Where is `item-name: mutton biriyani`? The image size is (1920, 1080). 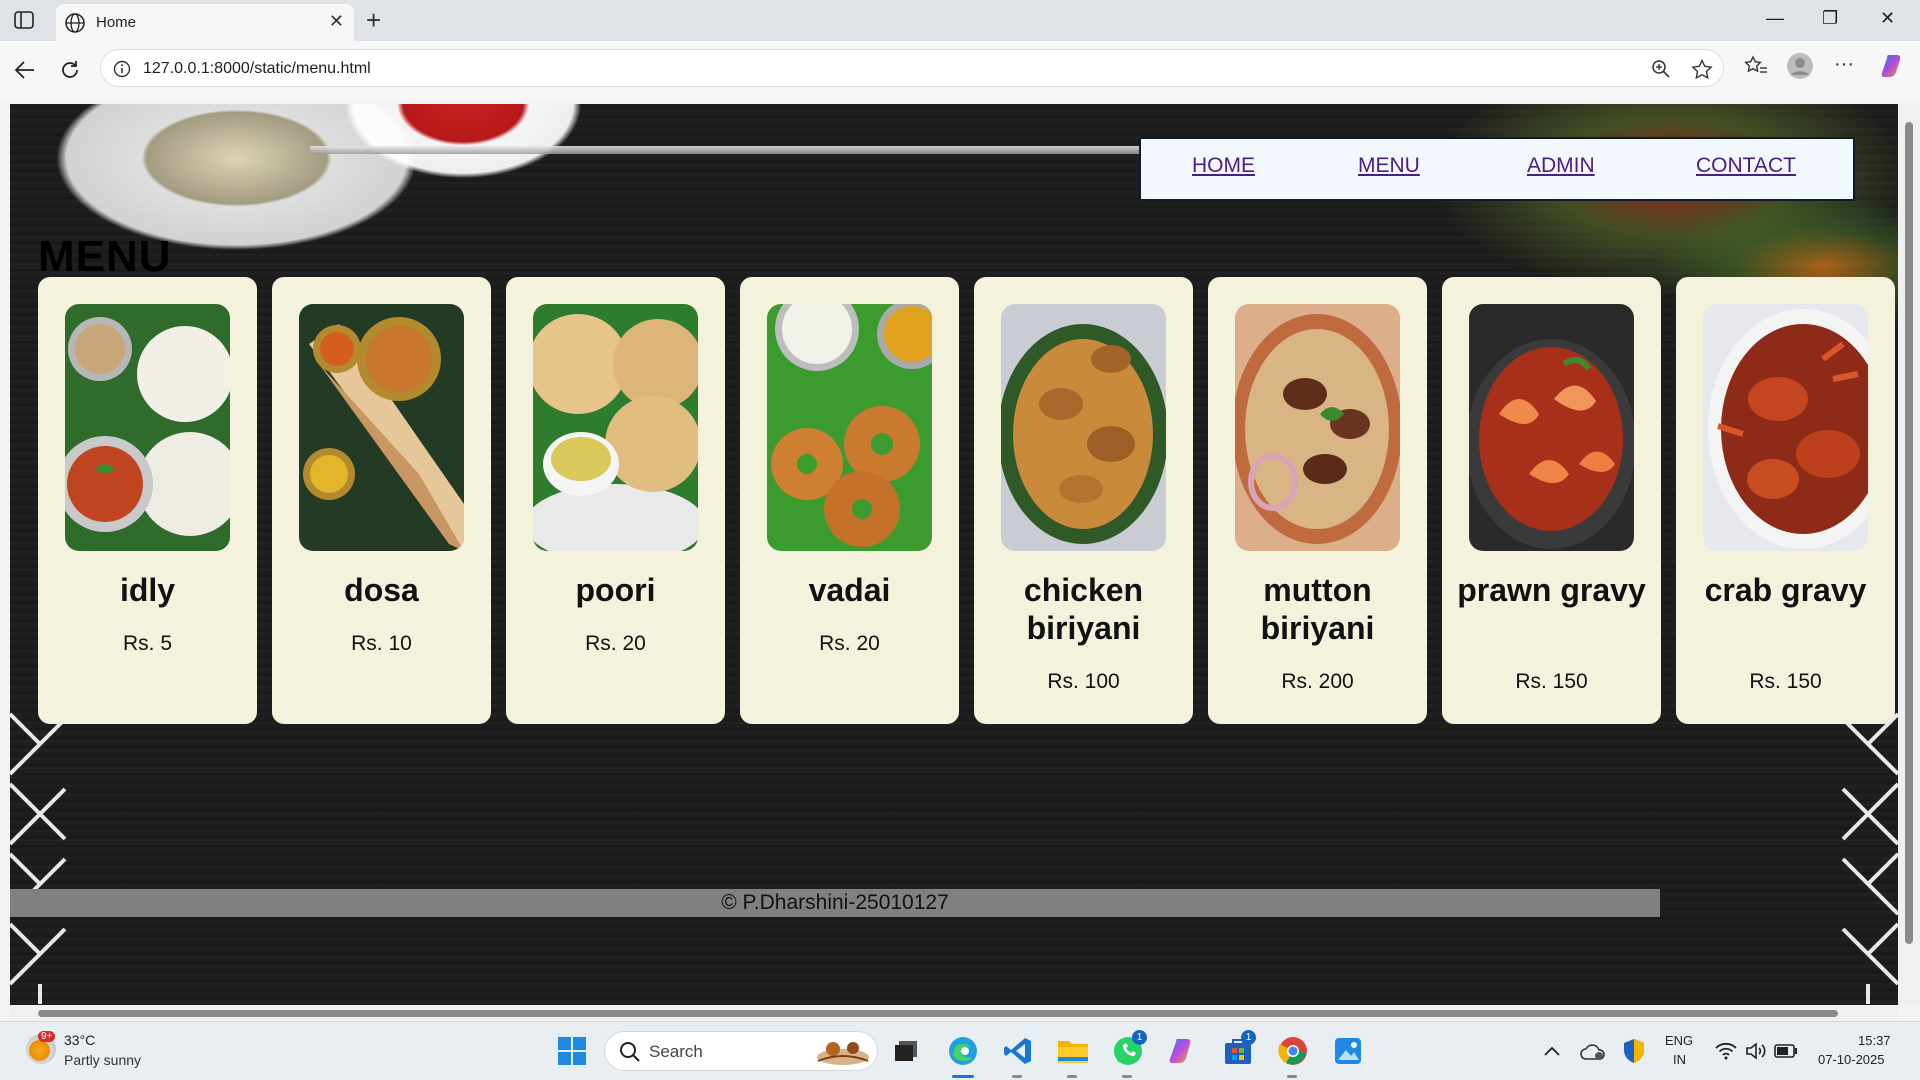 item-name: mutton biriyani is located at coordinates (1317, 609).